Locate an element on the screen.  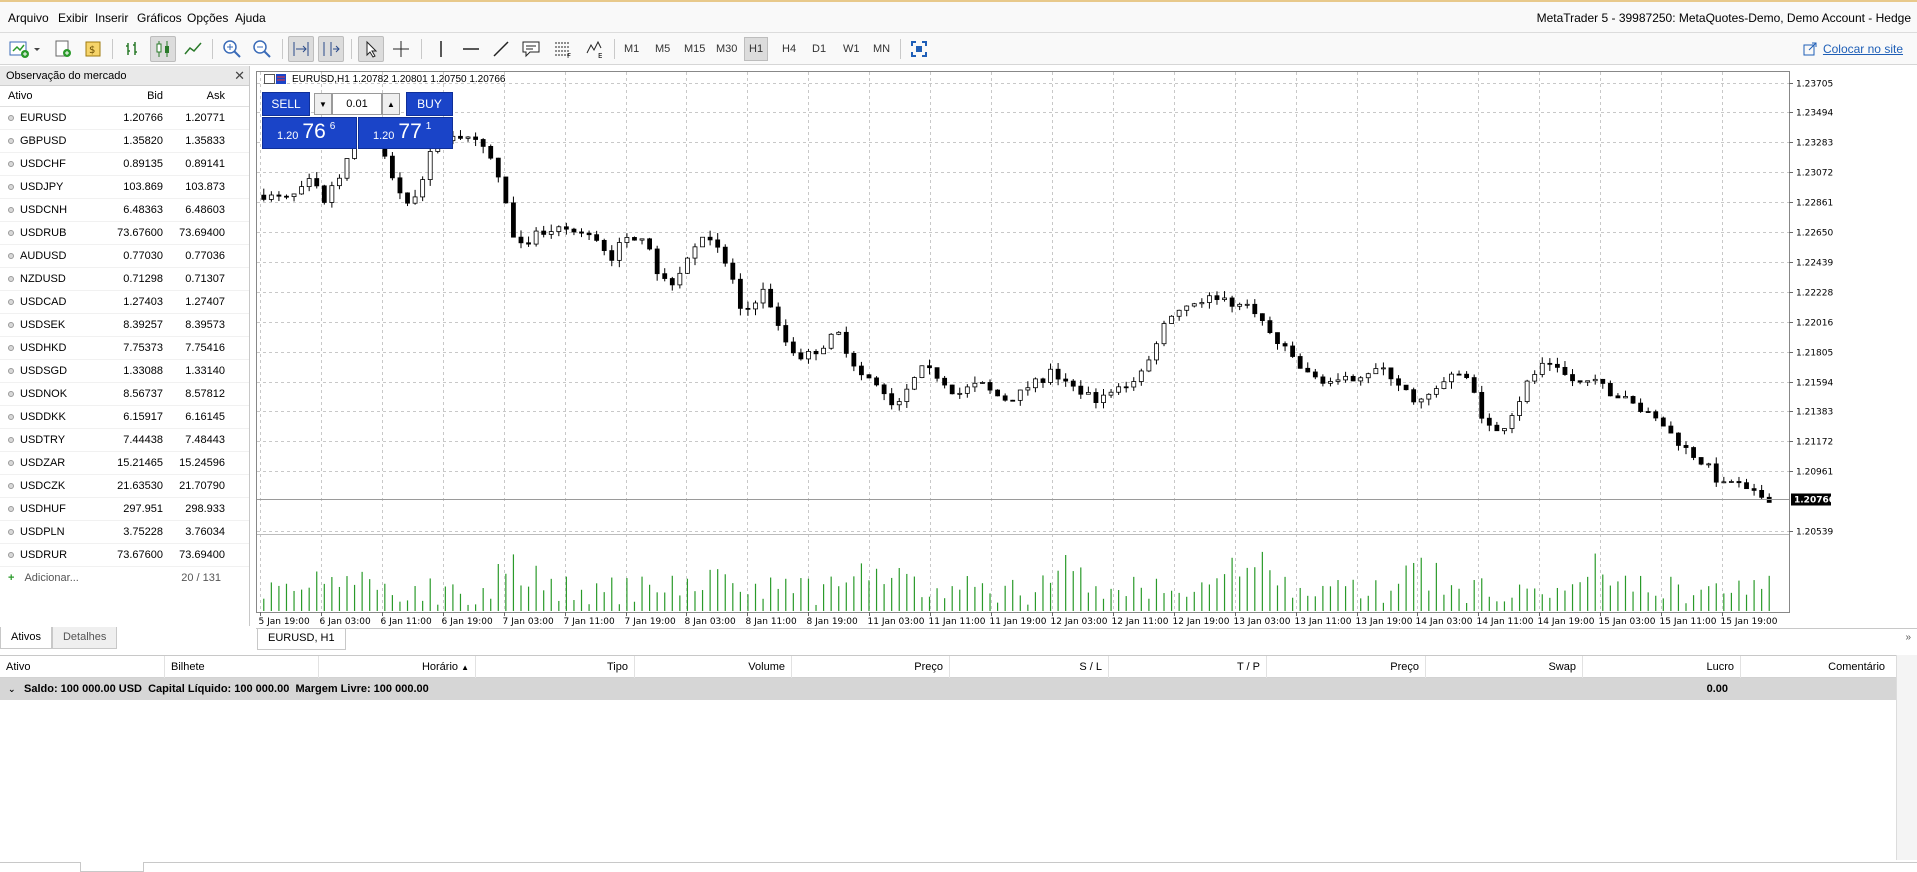
market-watch-row: USDJPY 103.869 103.873 is located at coordinates (124, 187).